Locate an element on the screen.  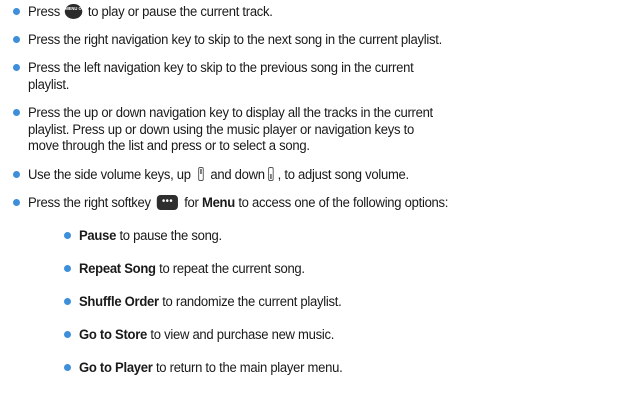
option-description: to pause the song. is located at coordinates (170, 236).